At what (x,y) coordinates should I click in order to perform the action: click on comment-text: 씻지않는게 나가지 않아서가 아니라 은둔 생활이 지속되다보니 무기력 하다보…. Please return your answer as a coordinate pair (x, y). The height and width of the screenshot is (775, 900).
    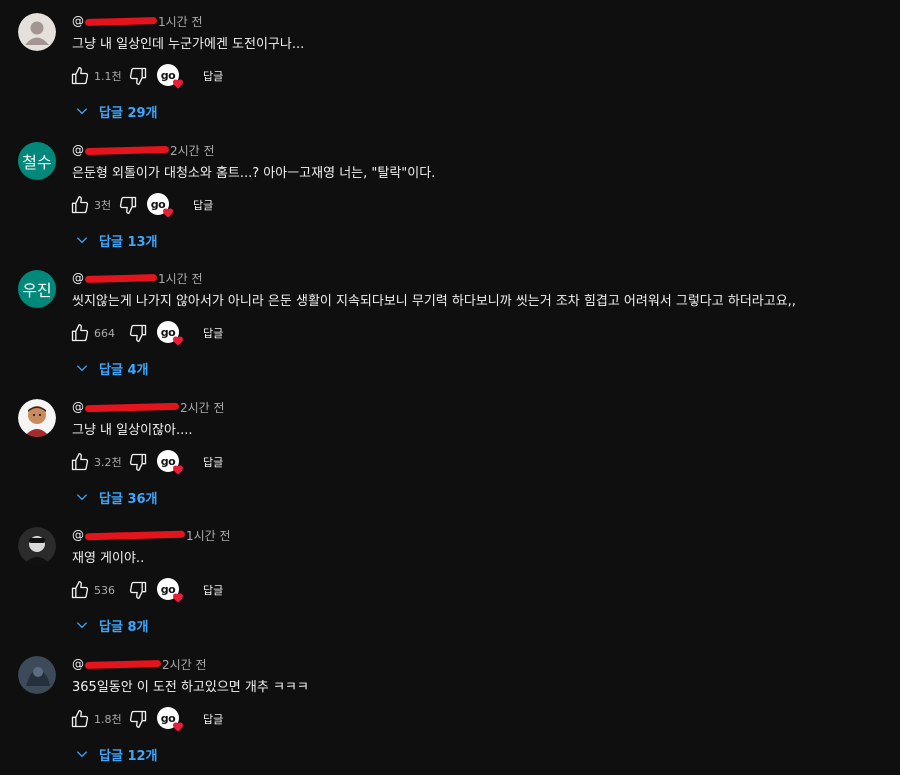
    Looking at the image, I should click on (434, 301).